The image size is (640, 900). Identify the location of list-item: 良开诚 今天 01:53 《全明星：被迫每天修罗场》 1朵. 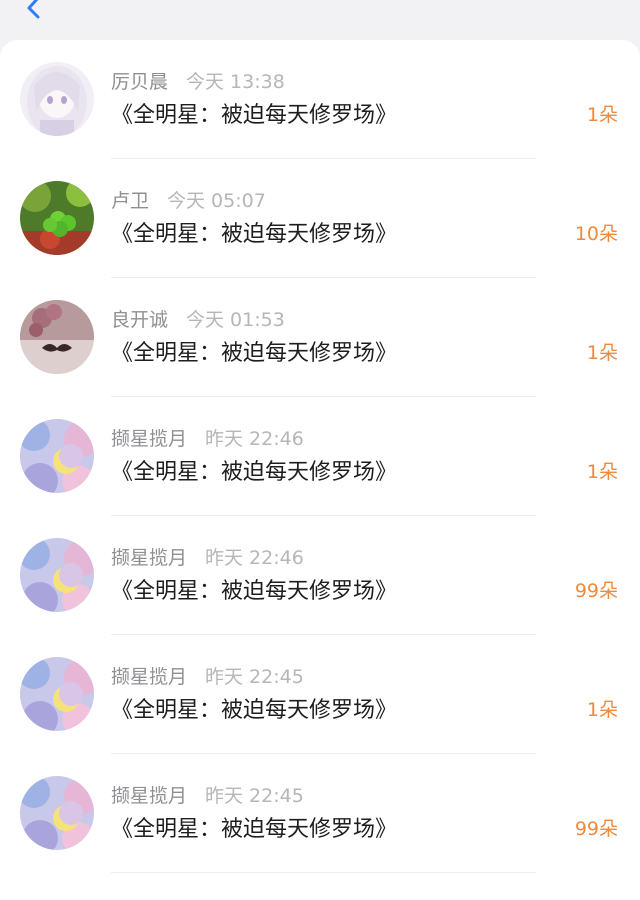
(320, 337).